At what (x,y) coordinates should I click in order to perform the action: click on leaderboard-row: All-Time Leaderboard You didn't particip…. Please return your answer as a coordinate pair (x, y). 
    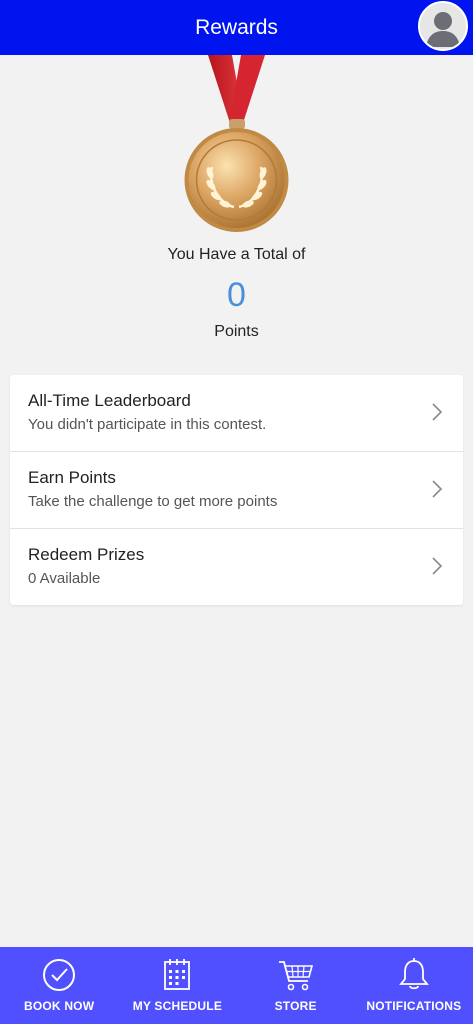
    Looking at the image, I should click on (236, 413).